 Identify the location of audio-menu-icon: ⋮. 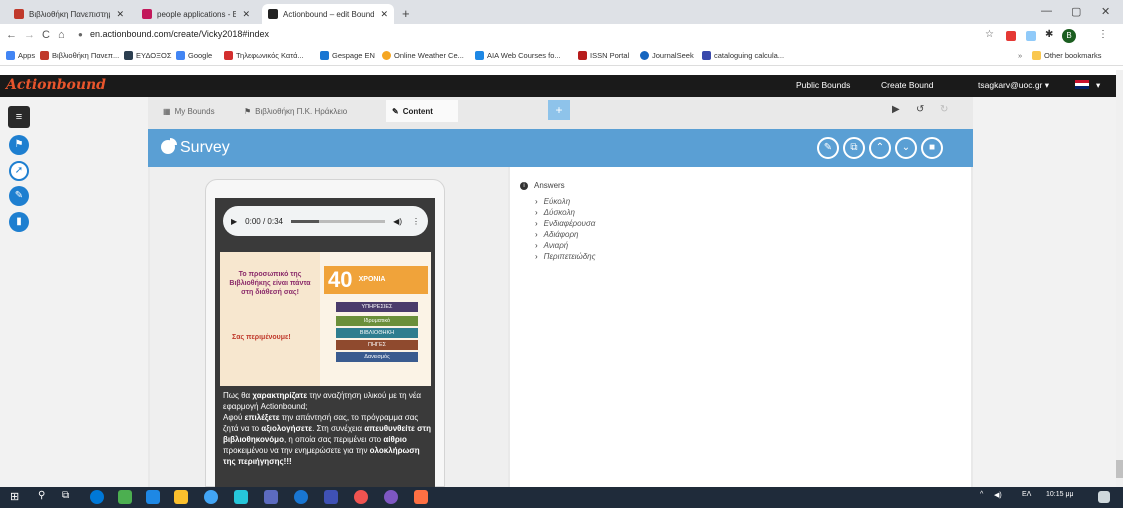
(416, 221).